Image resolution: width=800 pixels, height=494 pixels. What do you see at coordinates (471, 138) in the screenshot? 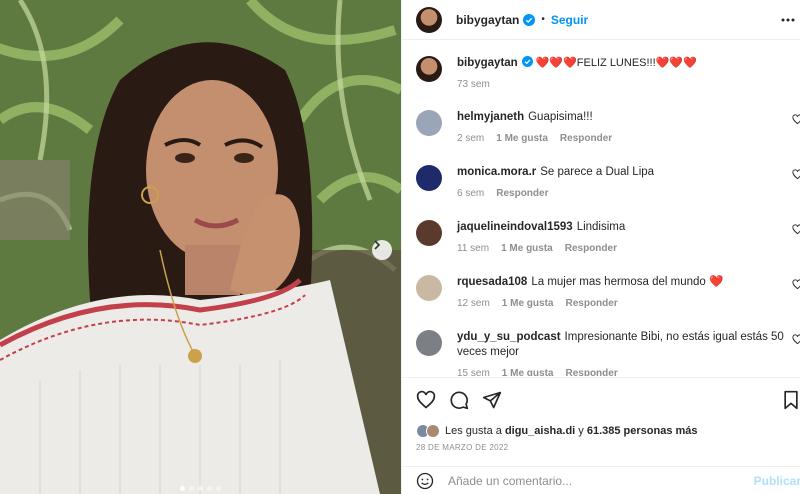
I see `comment-time: 2 sem` at bounding box center [471, 138].